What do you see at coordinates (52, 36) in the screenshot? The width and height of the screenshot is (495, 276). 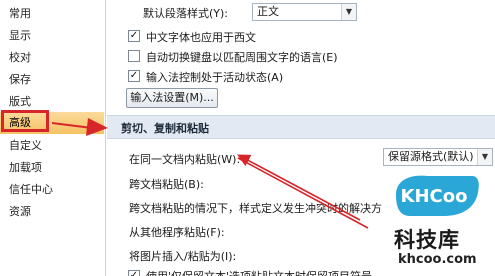 I see `sidebar-item-display: 显示` at bounding box center [52, 36].